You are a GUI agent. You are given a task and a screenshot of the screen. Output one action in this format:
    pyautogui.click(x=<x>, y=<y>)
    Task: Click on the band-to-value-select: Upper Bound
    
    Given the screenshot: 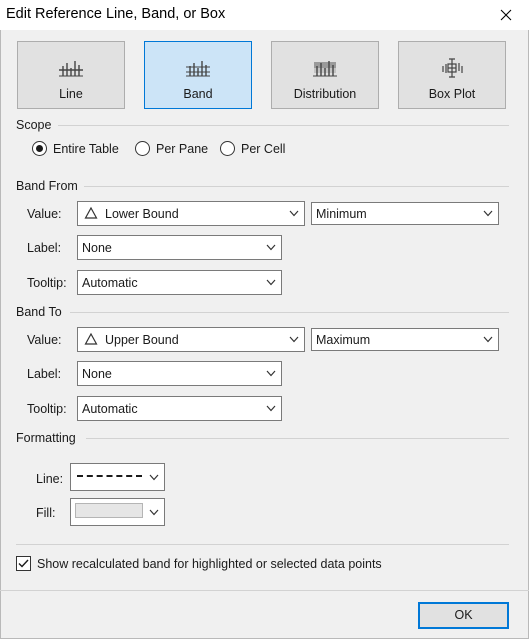 What is the action you would take?
    pyautogui.click(x=191, y=339)
    